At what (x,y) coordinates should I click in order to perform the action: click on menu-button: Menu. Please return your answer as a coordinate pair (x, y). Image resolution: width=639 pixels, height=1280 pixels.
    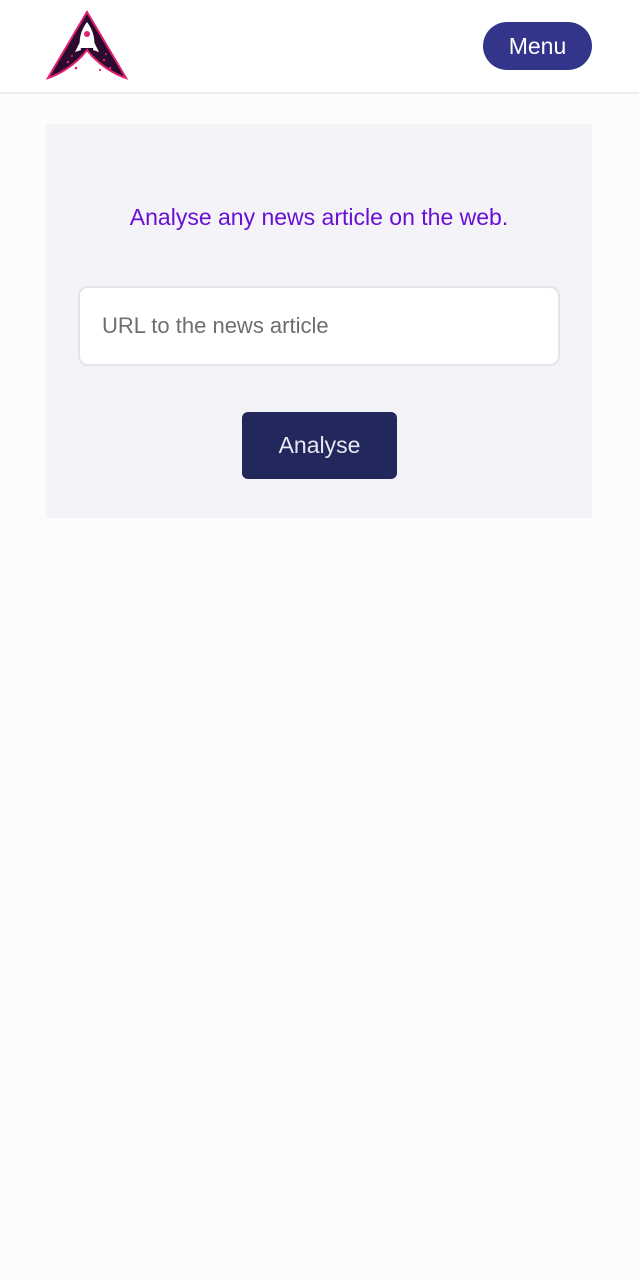
    Looking at the image, I should click on (537, 46).